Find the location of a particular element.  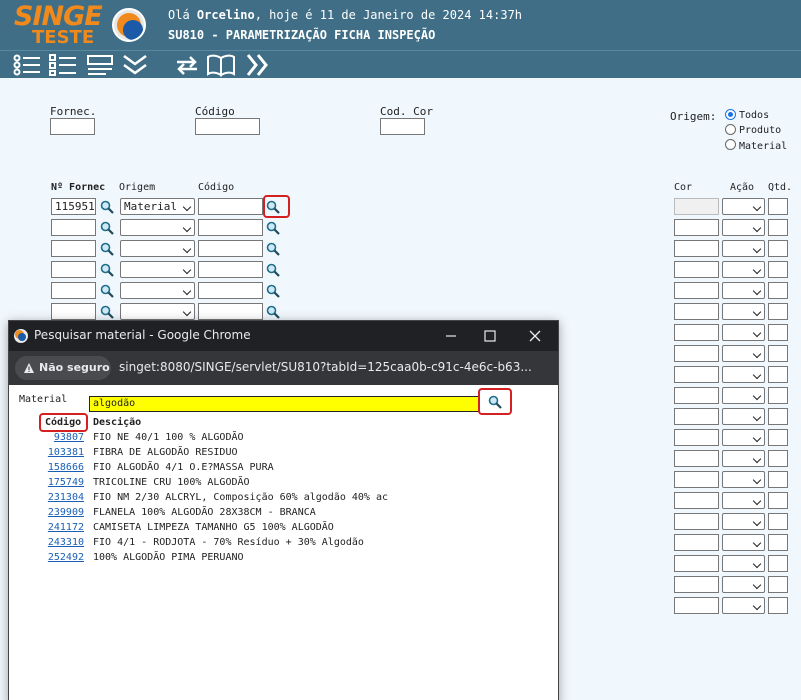

row6-acao-select is located at coordinates (743, 311).